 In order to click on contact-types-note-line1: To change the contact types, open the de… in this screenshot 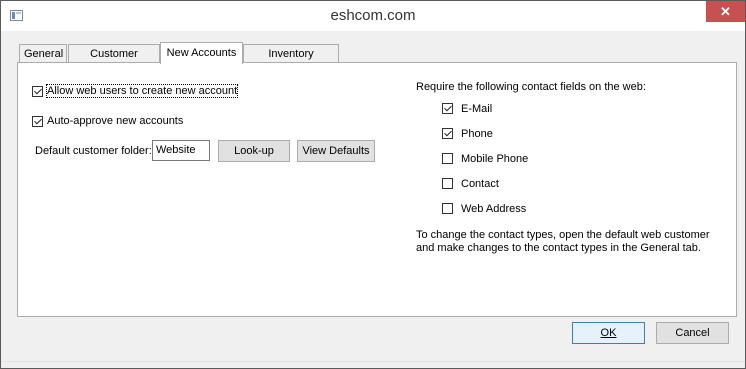, I will do `click(563, 235)`.